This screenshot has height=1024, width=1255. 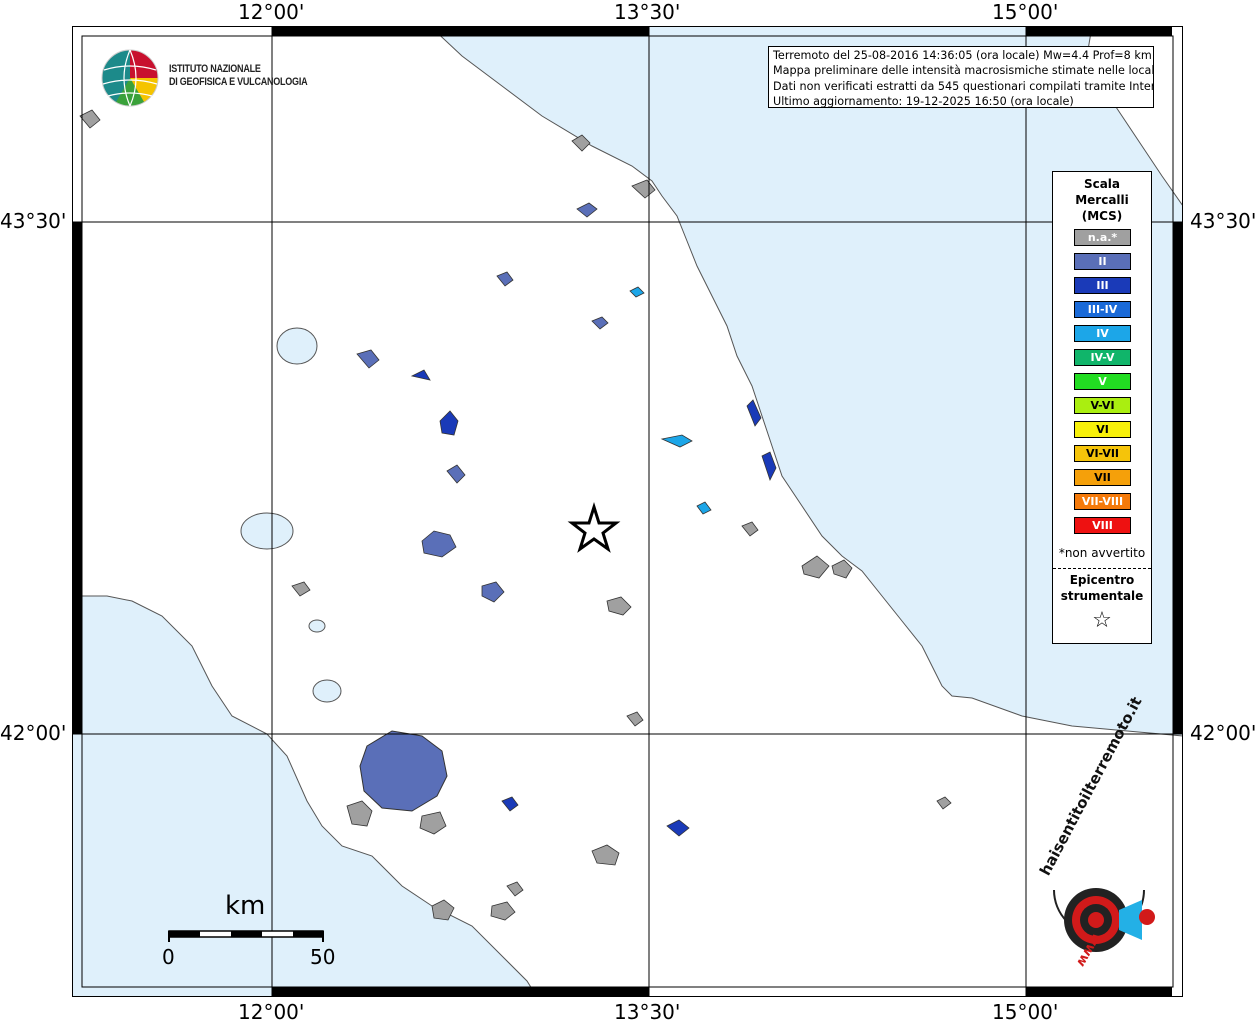 I want to click on lon-label-bottom-1: 12°00', so click(x=271, y=1012).